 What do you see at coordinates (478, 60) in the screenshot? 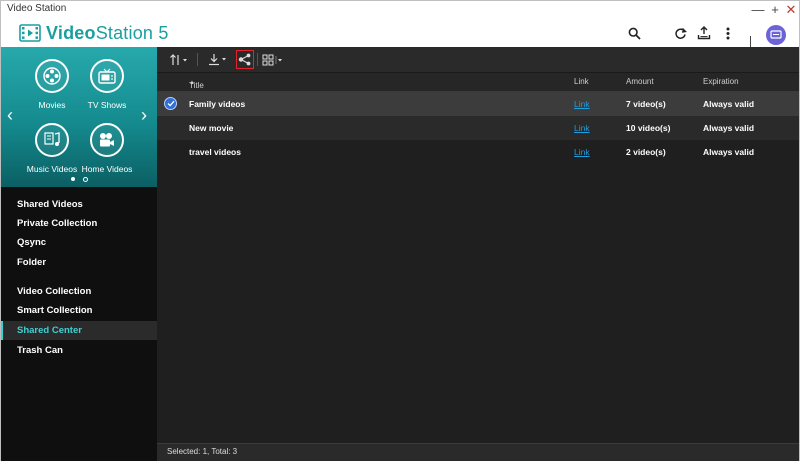
I see `toolbar` at bounding box center [478, 60].